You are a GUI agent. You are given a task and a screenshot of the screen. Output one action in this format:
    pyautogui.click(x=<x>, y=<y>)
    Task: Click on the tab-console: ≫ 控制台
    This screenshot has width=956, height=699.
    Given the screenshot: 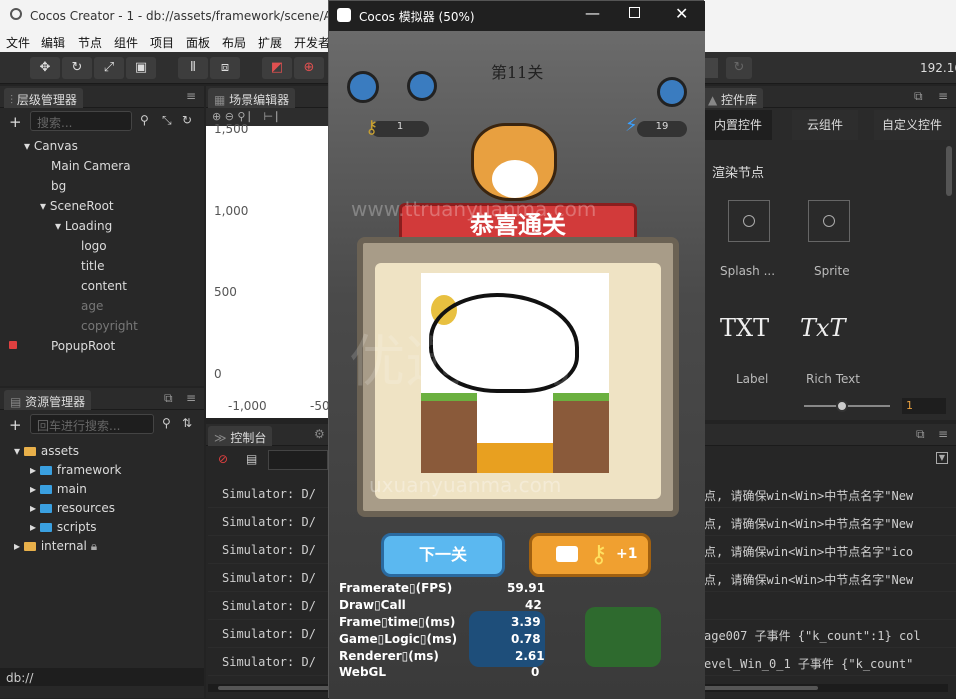 What is the action you would take?
    pyautogui.click(x=240, y=436)
    